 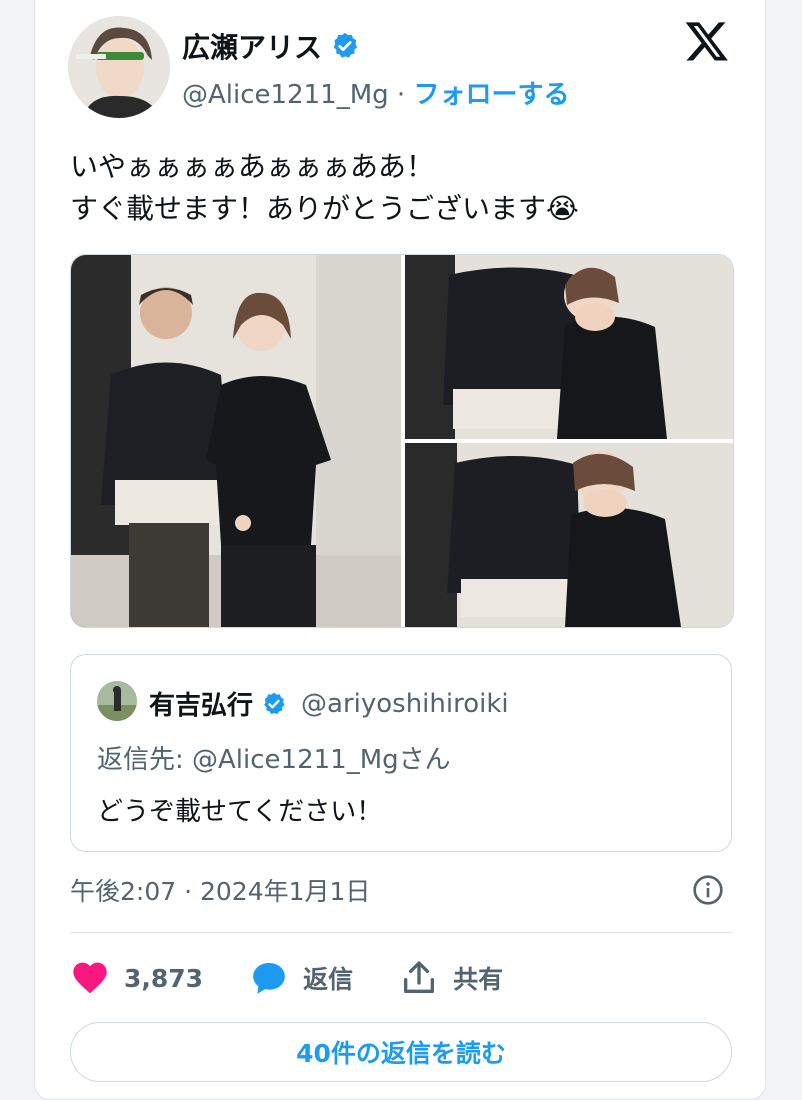 What do you see at coordinates (119, 67) in the screenshot?
I see `author-avatar` at bounding box center [119, 67].